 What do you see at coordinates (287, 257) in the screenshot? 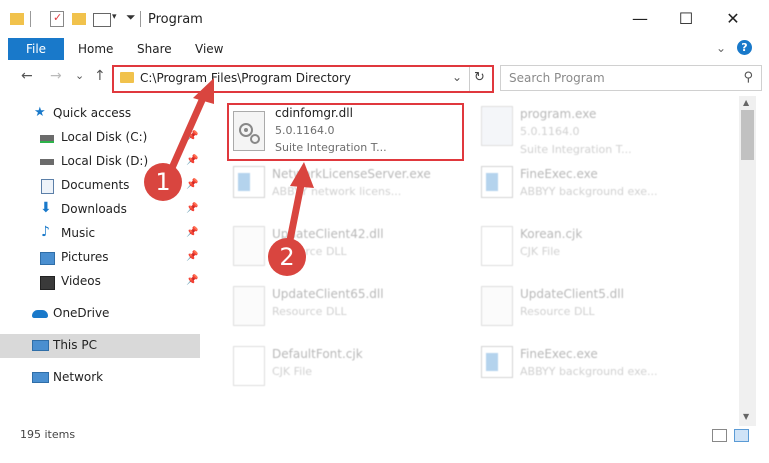
I see `callout-2-badge: 2` at bounding box center [287, 257].